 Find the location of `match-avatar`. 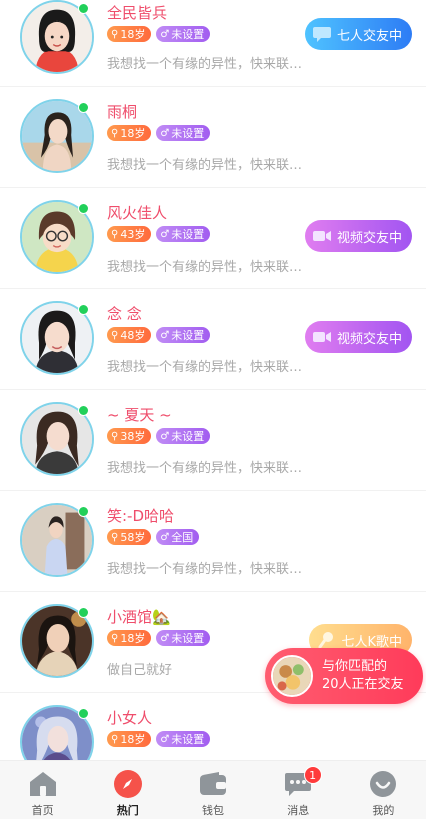

match-avatar is located at coordinates (292, 676).